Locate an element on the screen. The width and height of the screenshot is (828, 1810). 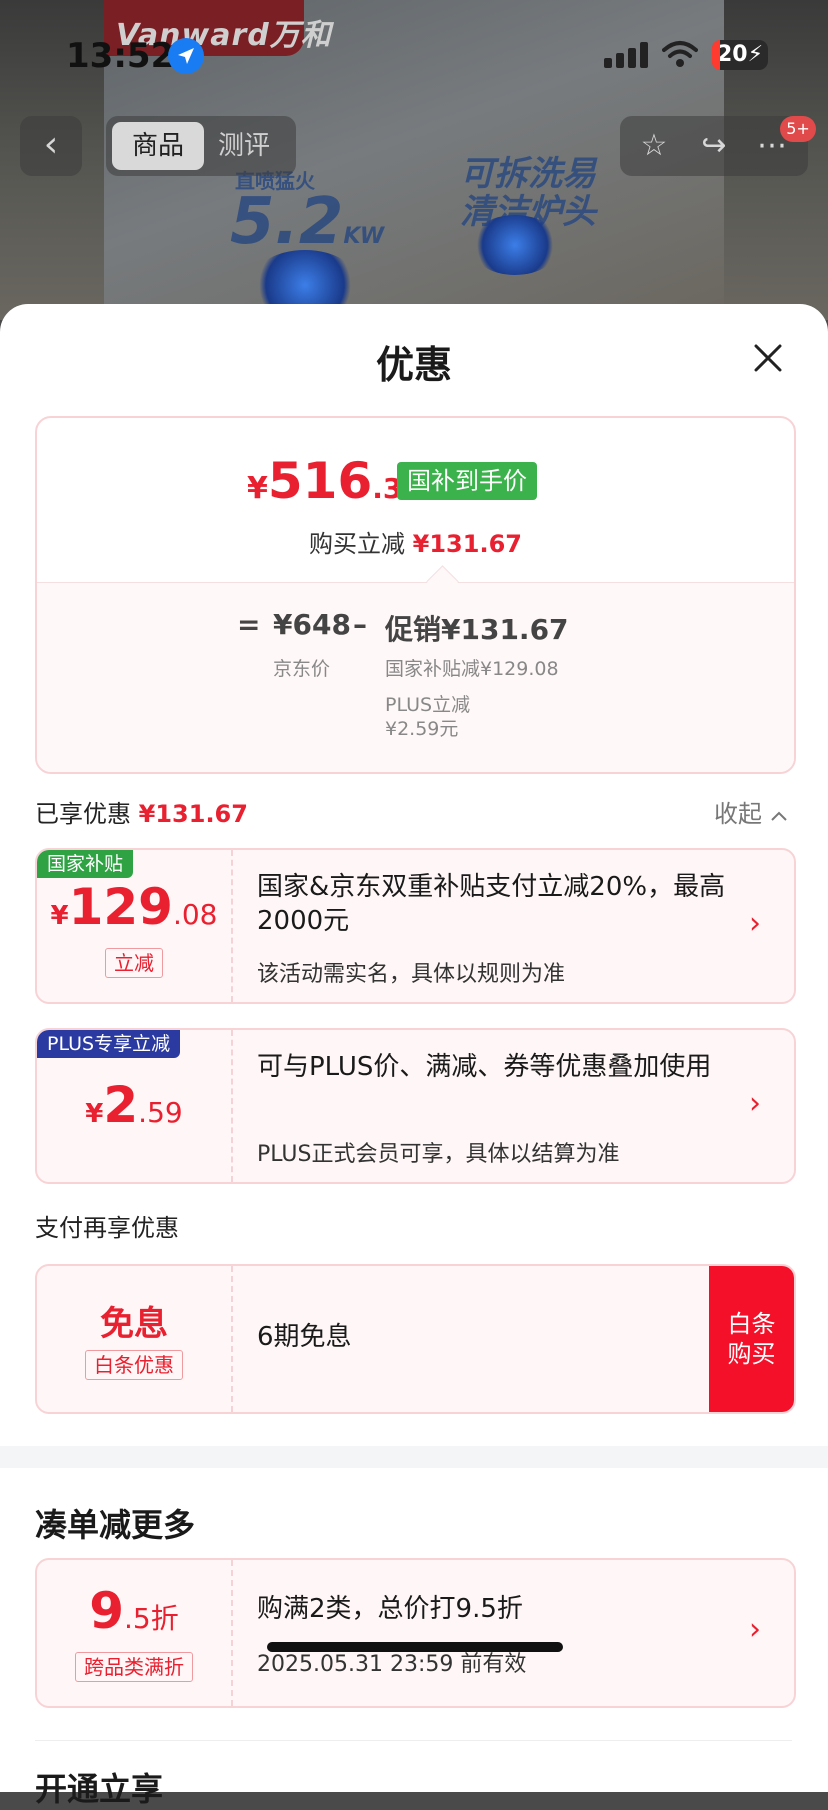
chevron-up-icon is located at coordinates (778, 816).